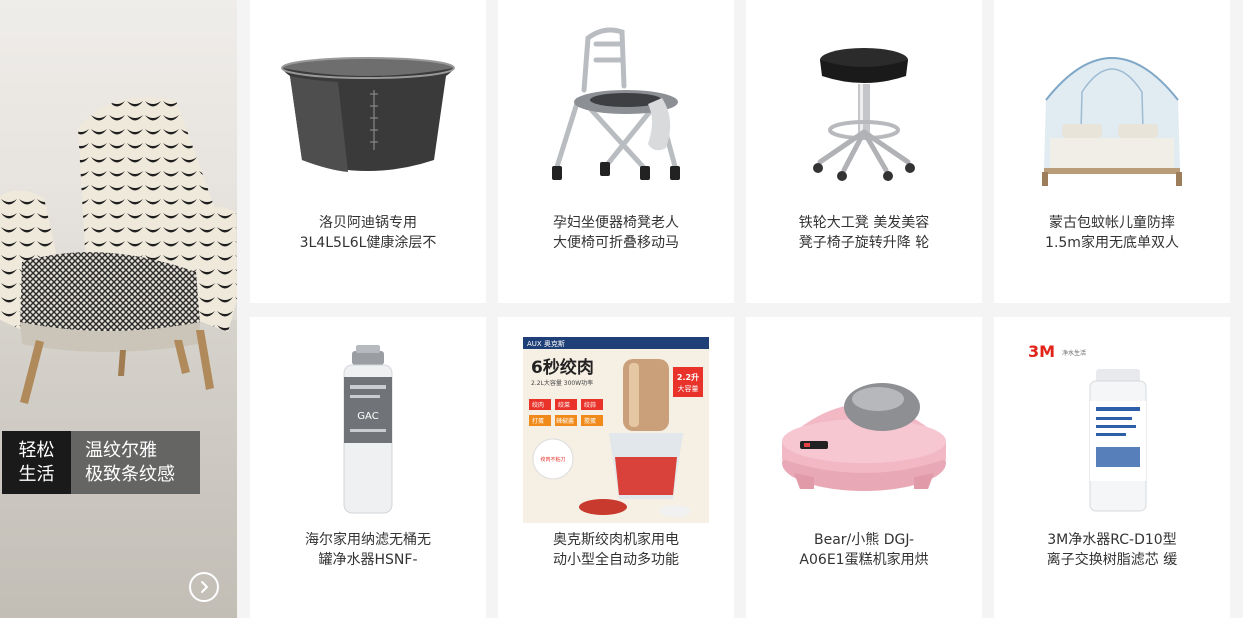 The image size is (1243, 618). I want to click on product-name: 蒙古包蚊帐儿童防摔 1.5m家用无底单双人, so click(1112, 233).